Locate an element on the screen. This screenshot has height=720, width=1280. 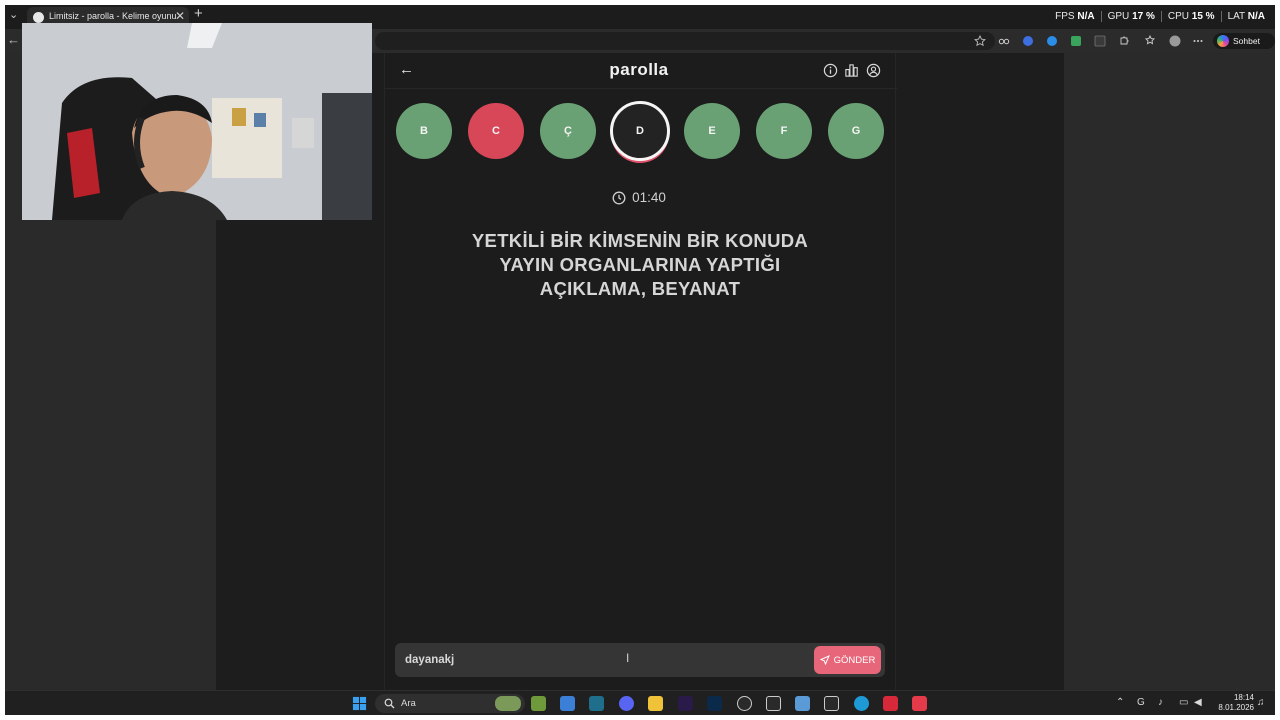
more-options-icon is located at coordinates (1198, 41).